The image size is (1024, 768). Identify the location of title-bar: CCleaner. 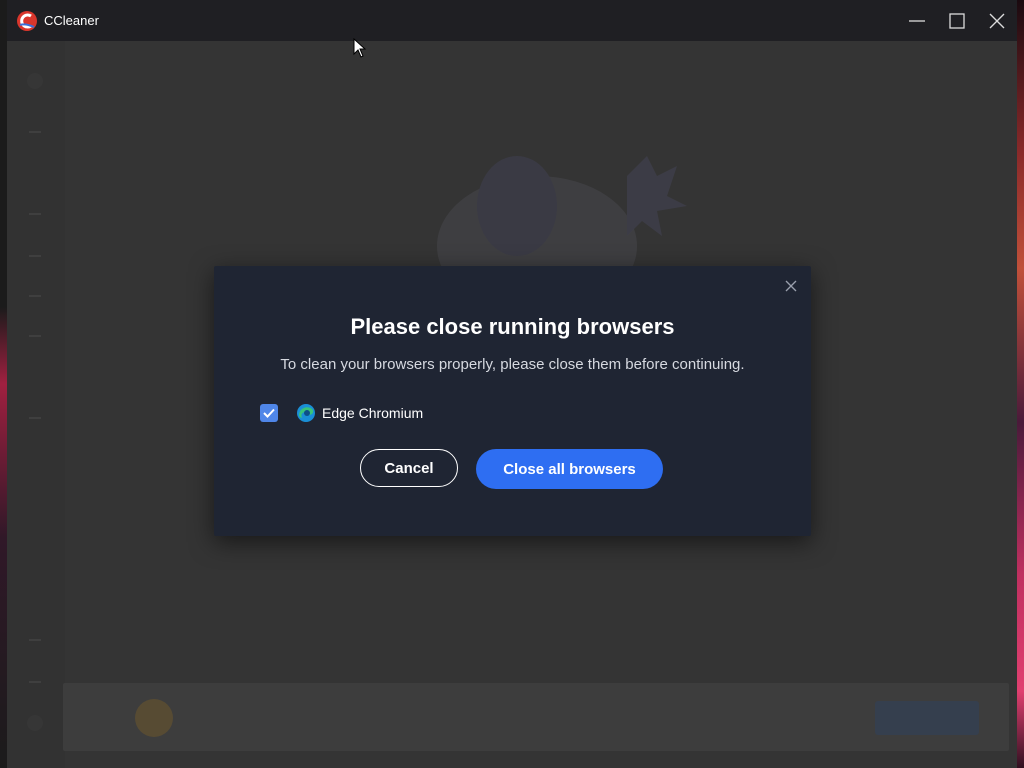
(512, 20).